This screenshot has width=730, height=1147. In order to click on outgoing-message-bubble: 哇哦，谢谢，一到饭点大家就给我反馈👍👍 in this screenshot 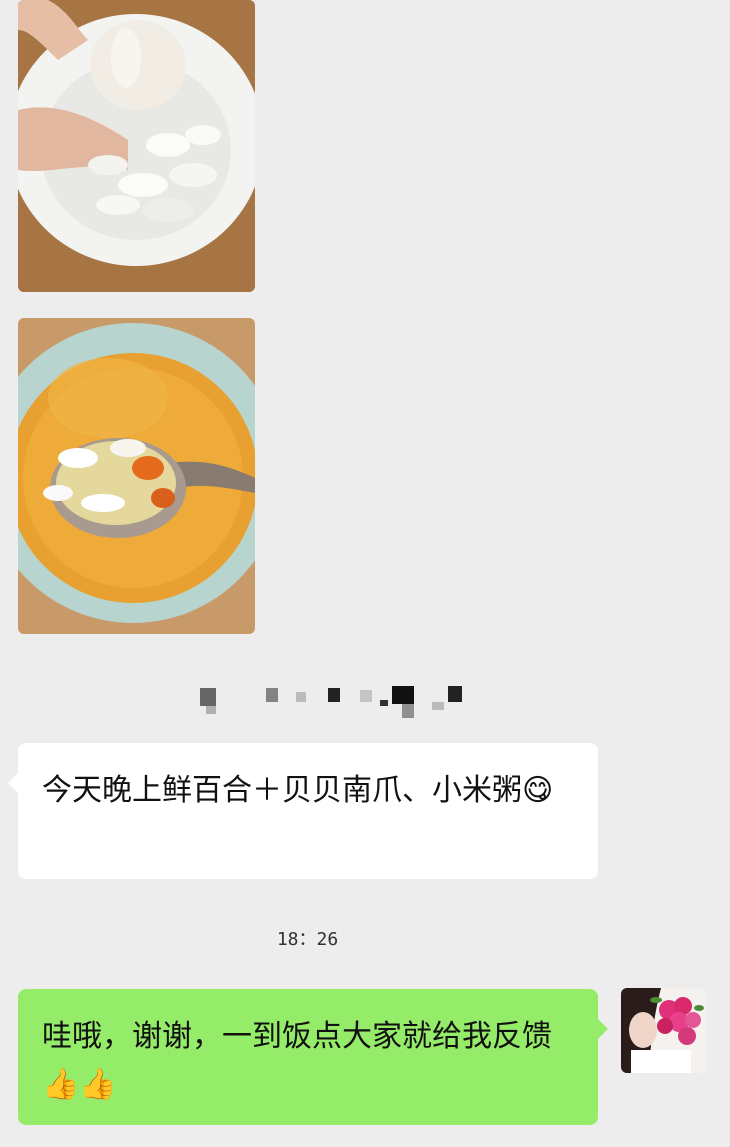, I will do `click(313, 1057)`.